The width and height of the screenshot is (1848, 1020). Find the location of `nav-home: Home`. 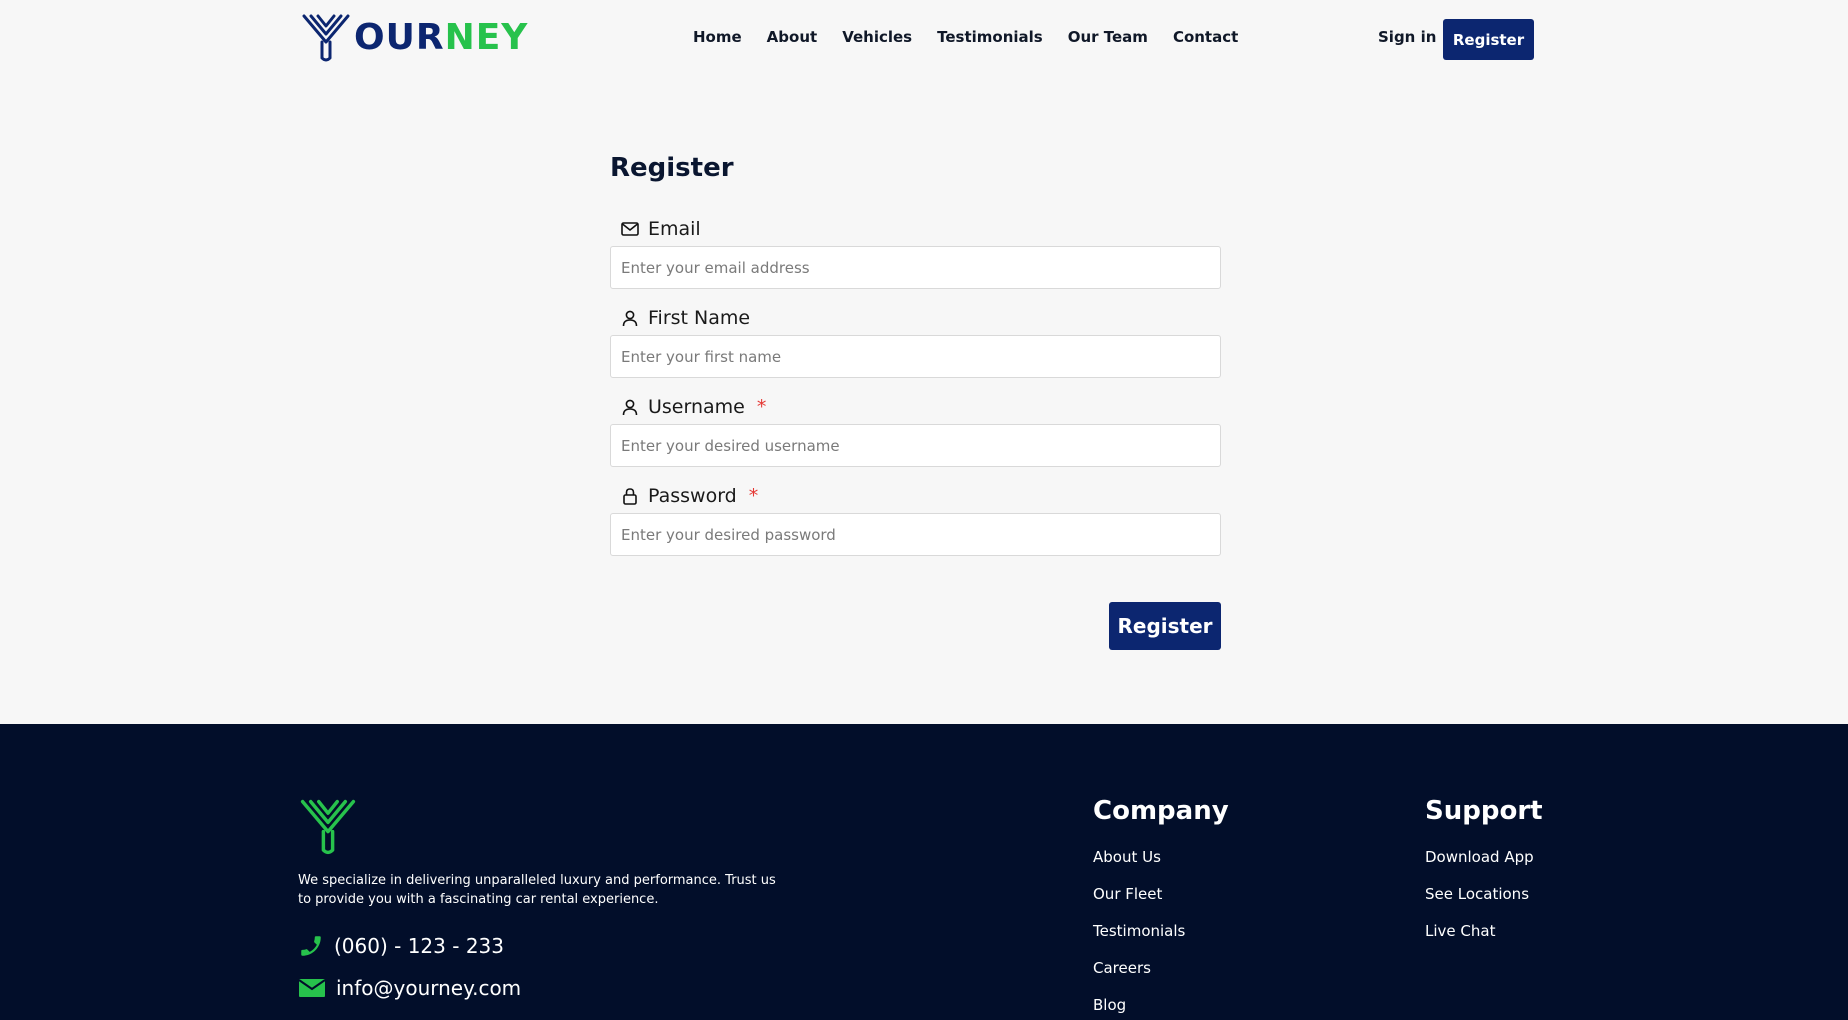

nav-home: Home is located at coordinates (717, 37).